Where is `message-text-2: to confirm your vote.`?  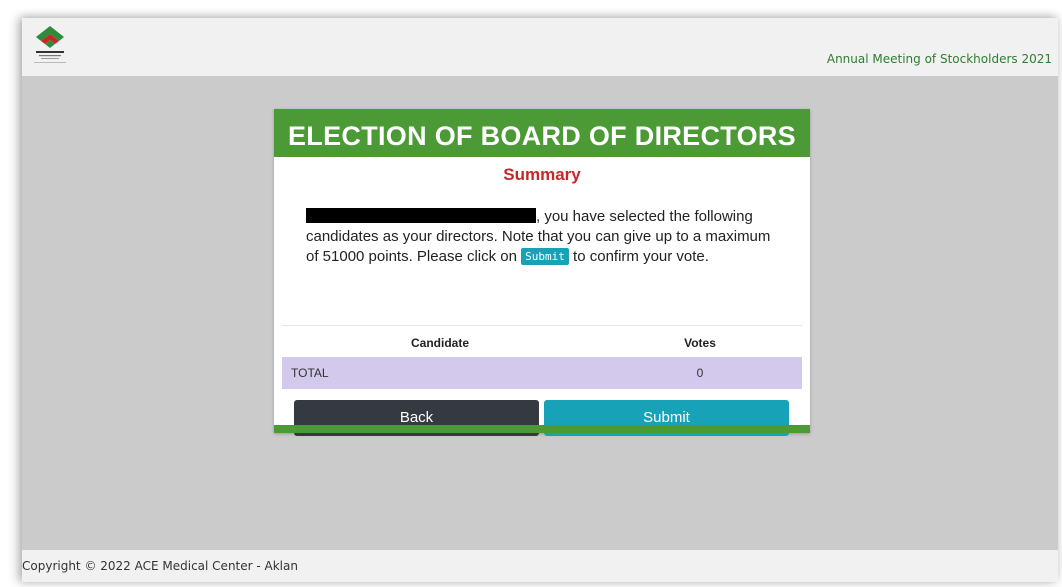
message-text-2: to confirm your vote. is located at coordinates (638, 256).